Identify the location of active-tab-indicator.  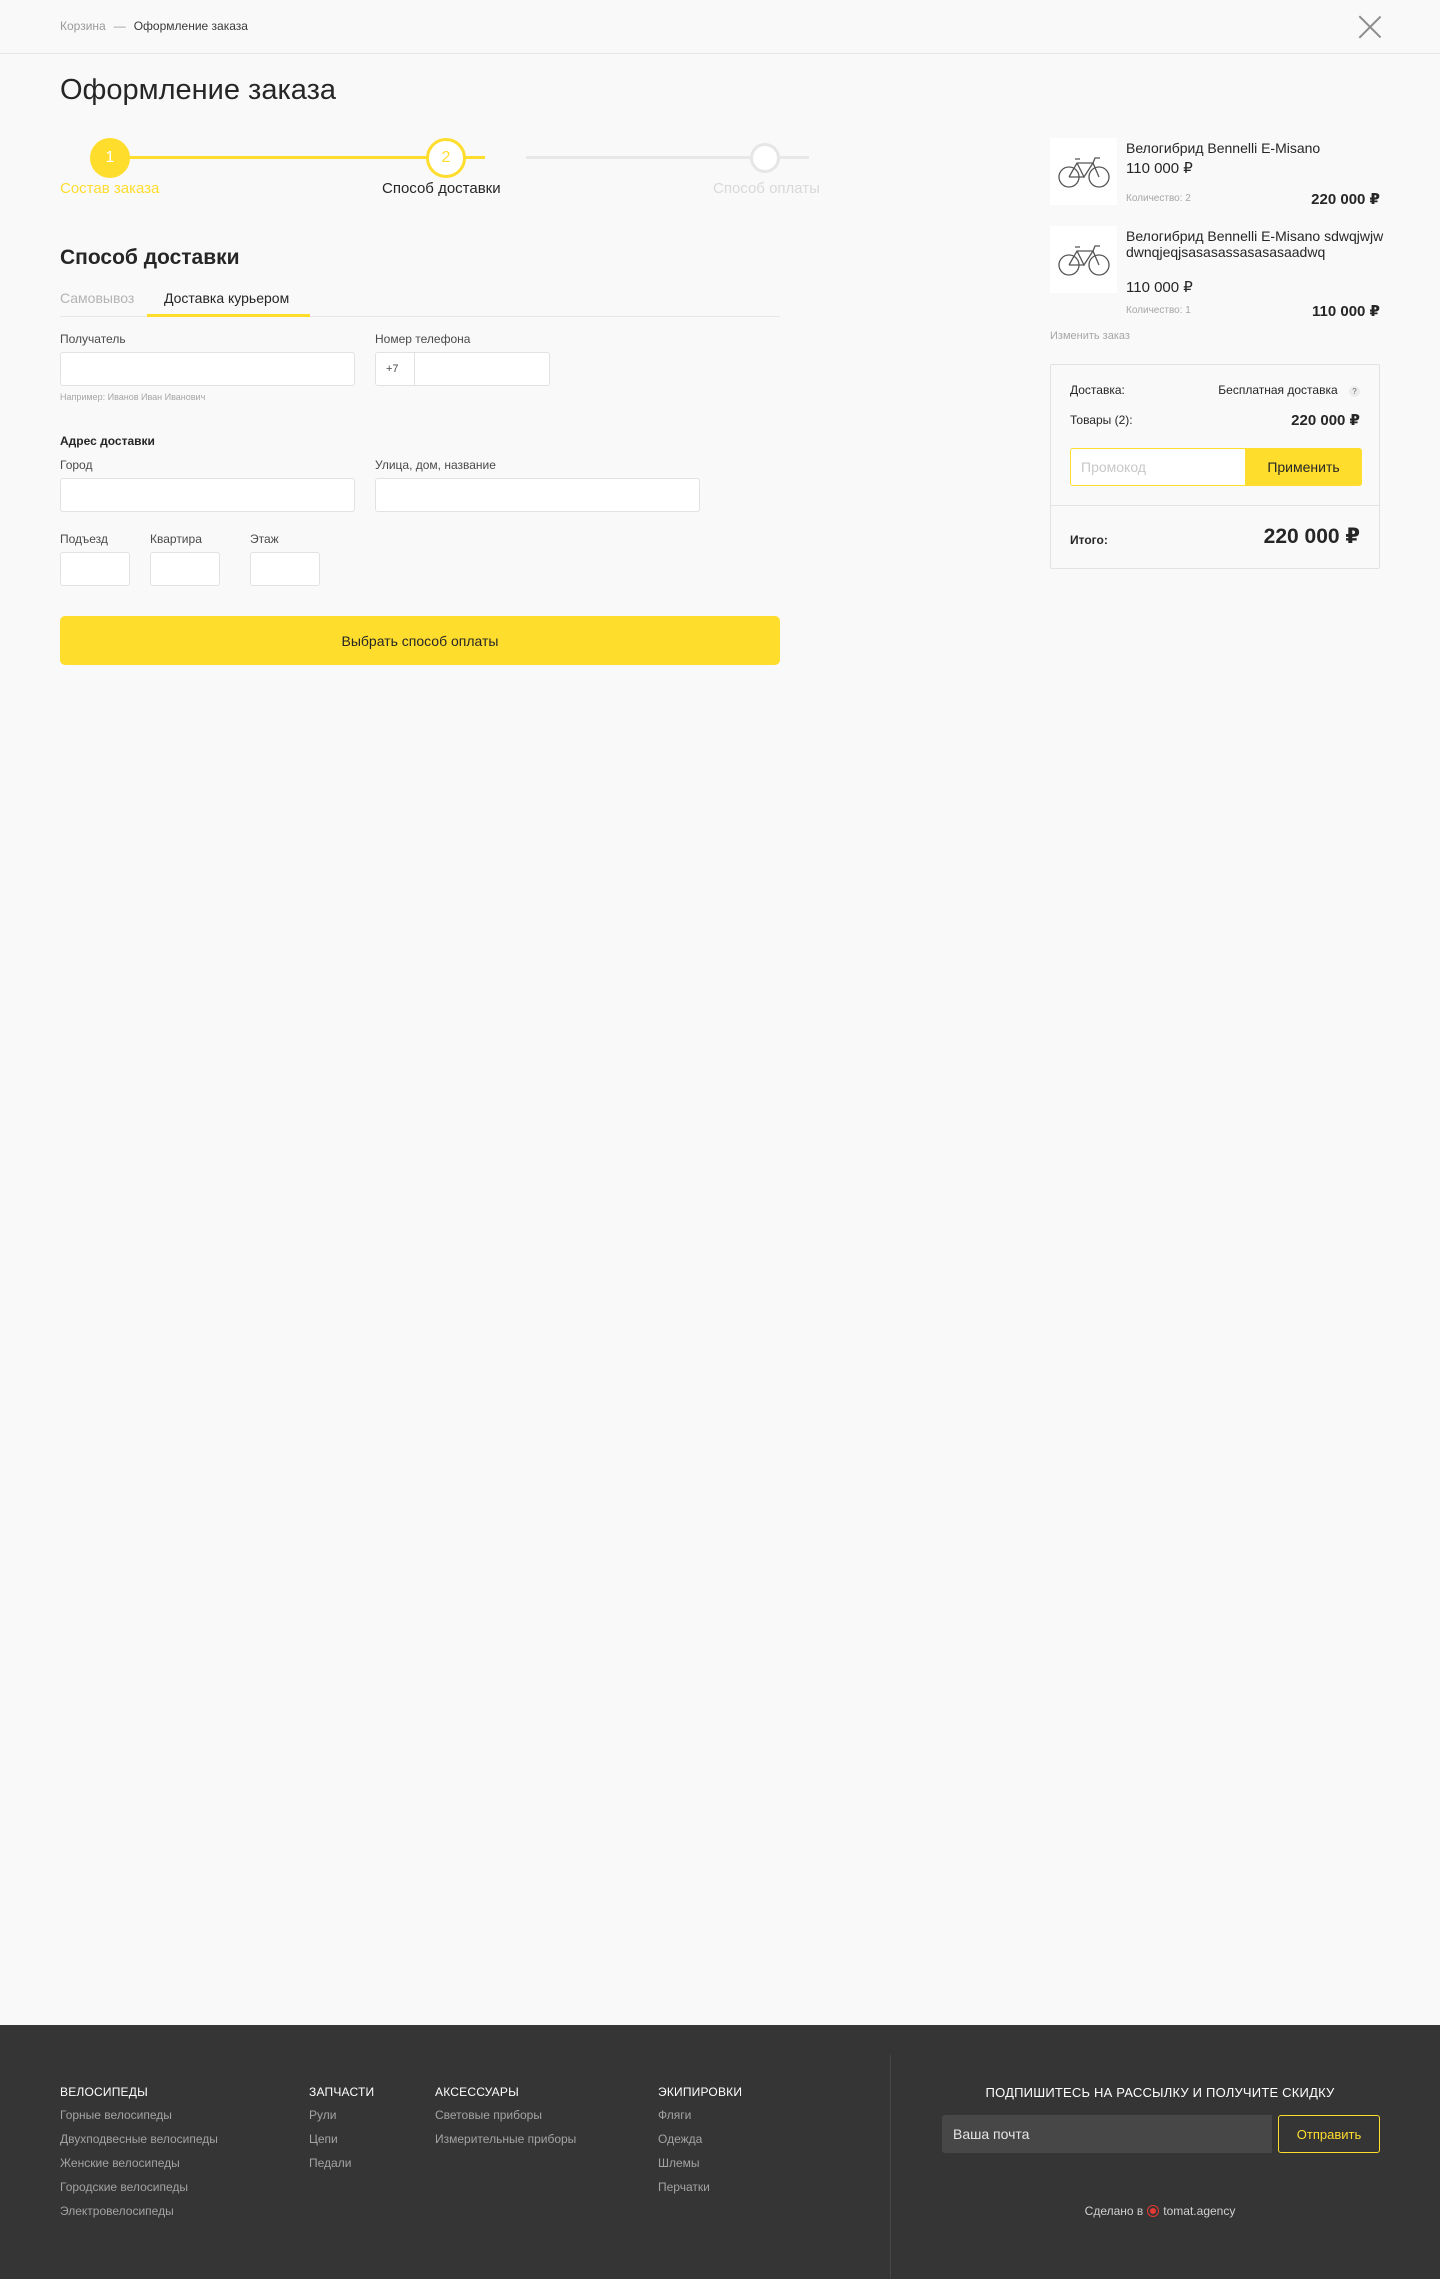
(228, 315).